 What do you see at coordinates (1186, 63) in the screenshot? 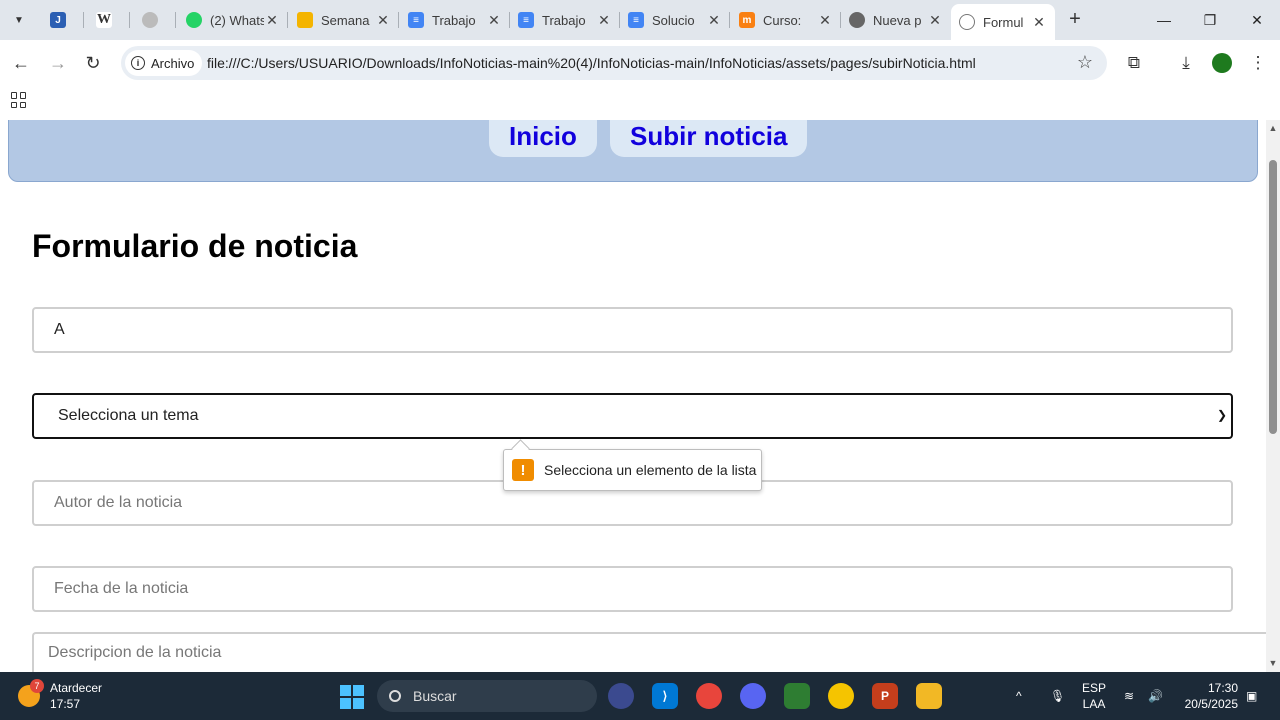
I see `download-icon: ⤓` at bounding box center [1186, 63].